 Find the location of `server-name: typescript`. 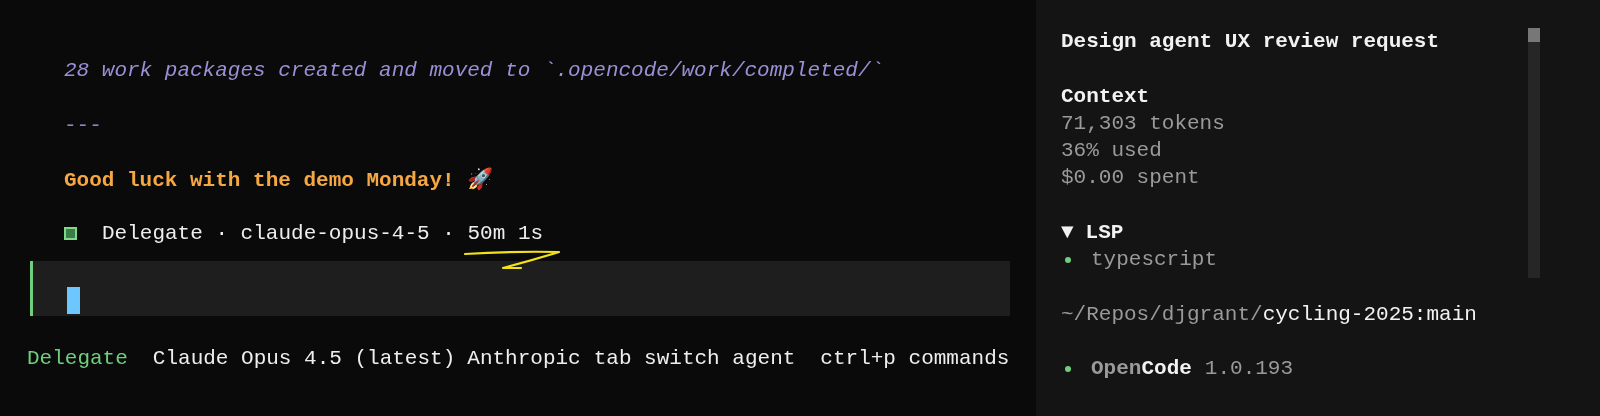

server-name: typescript is located at coordinates (1154, 260).